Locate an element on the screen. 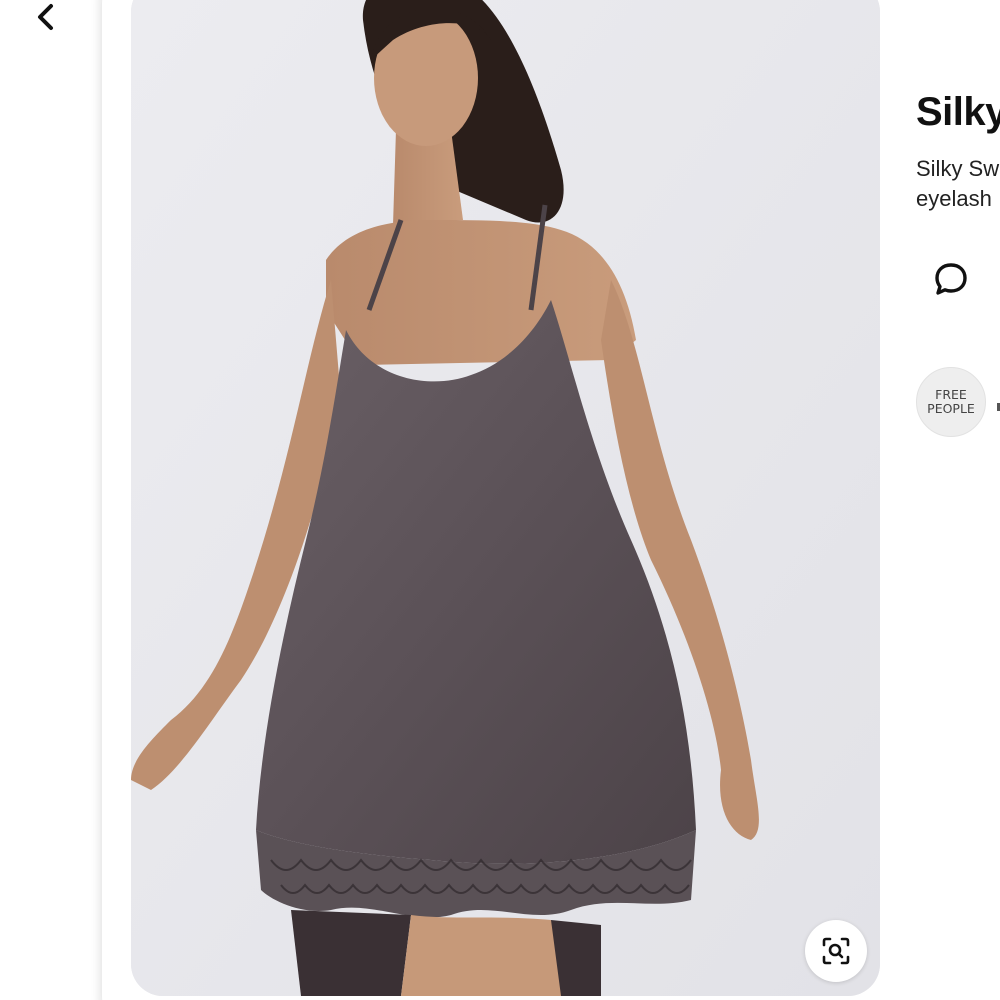  brand-logo-line-2: PEOPLE is located at coordinates (951, 408).